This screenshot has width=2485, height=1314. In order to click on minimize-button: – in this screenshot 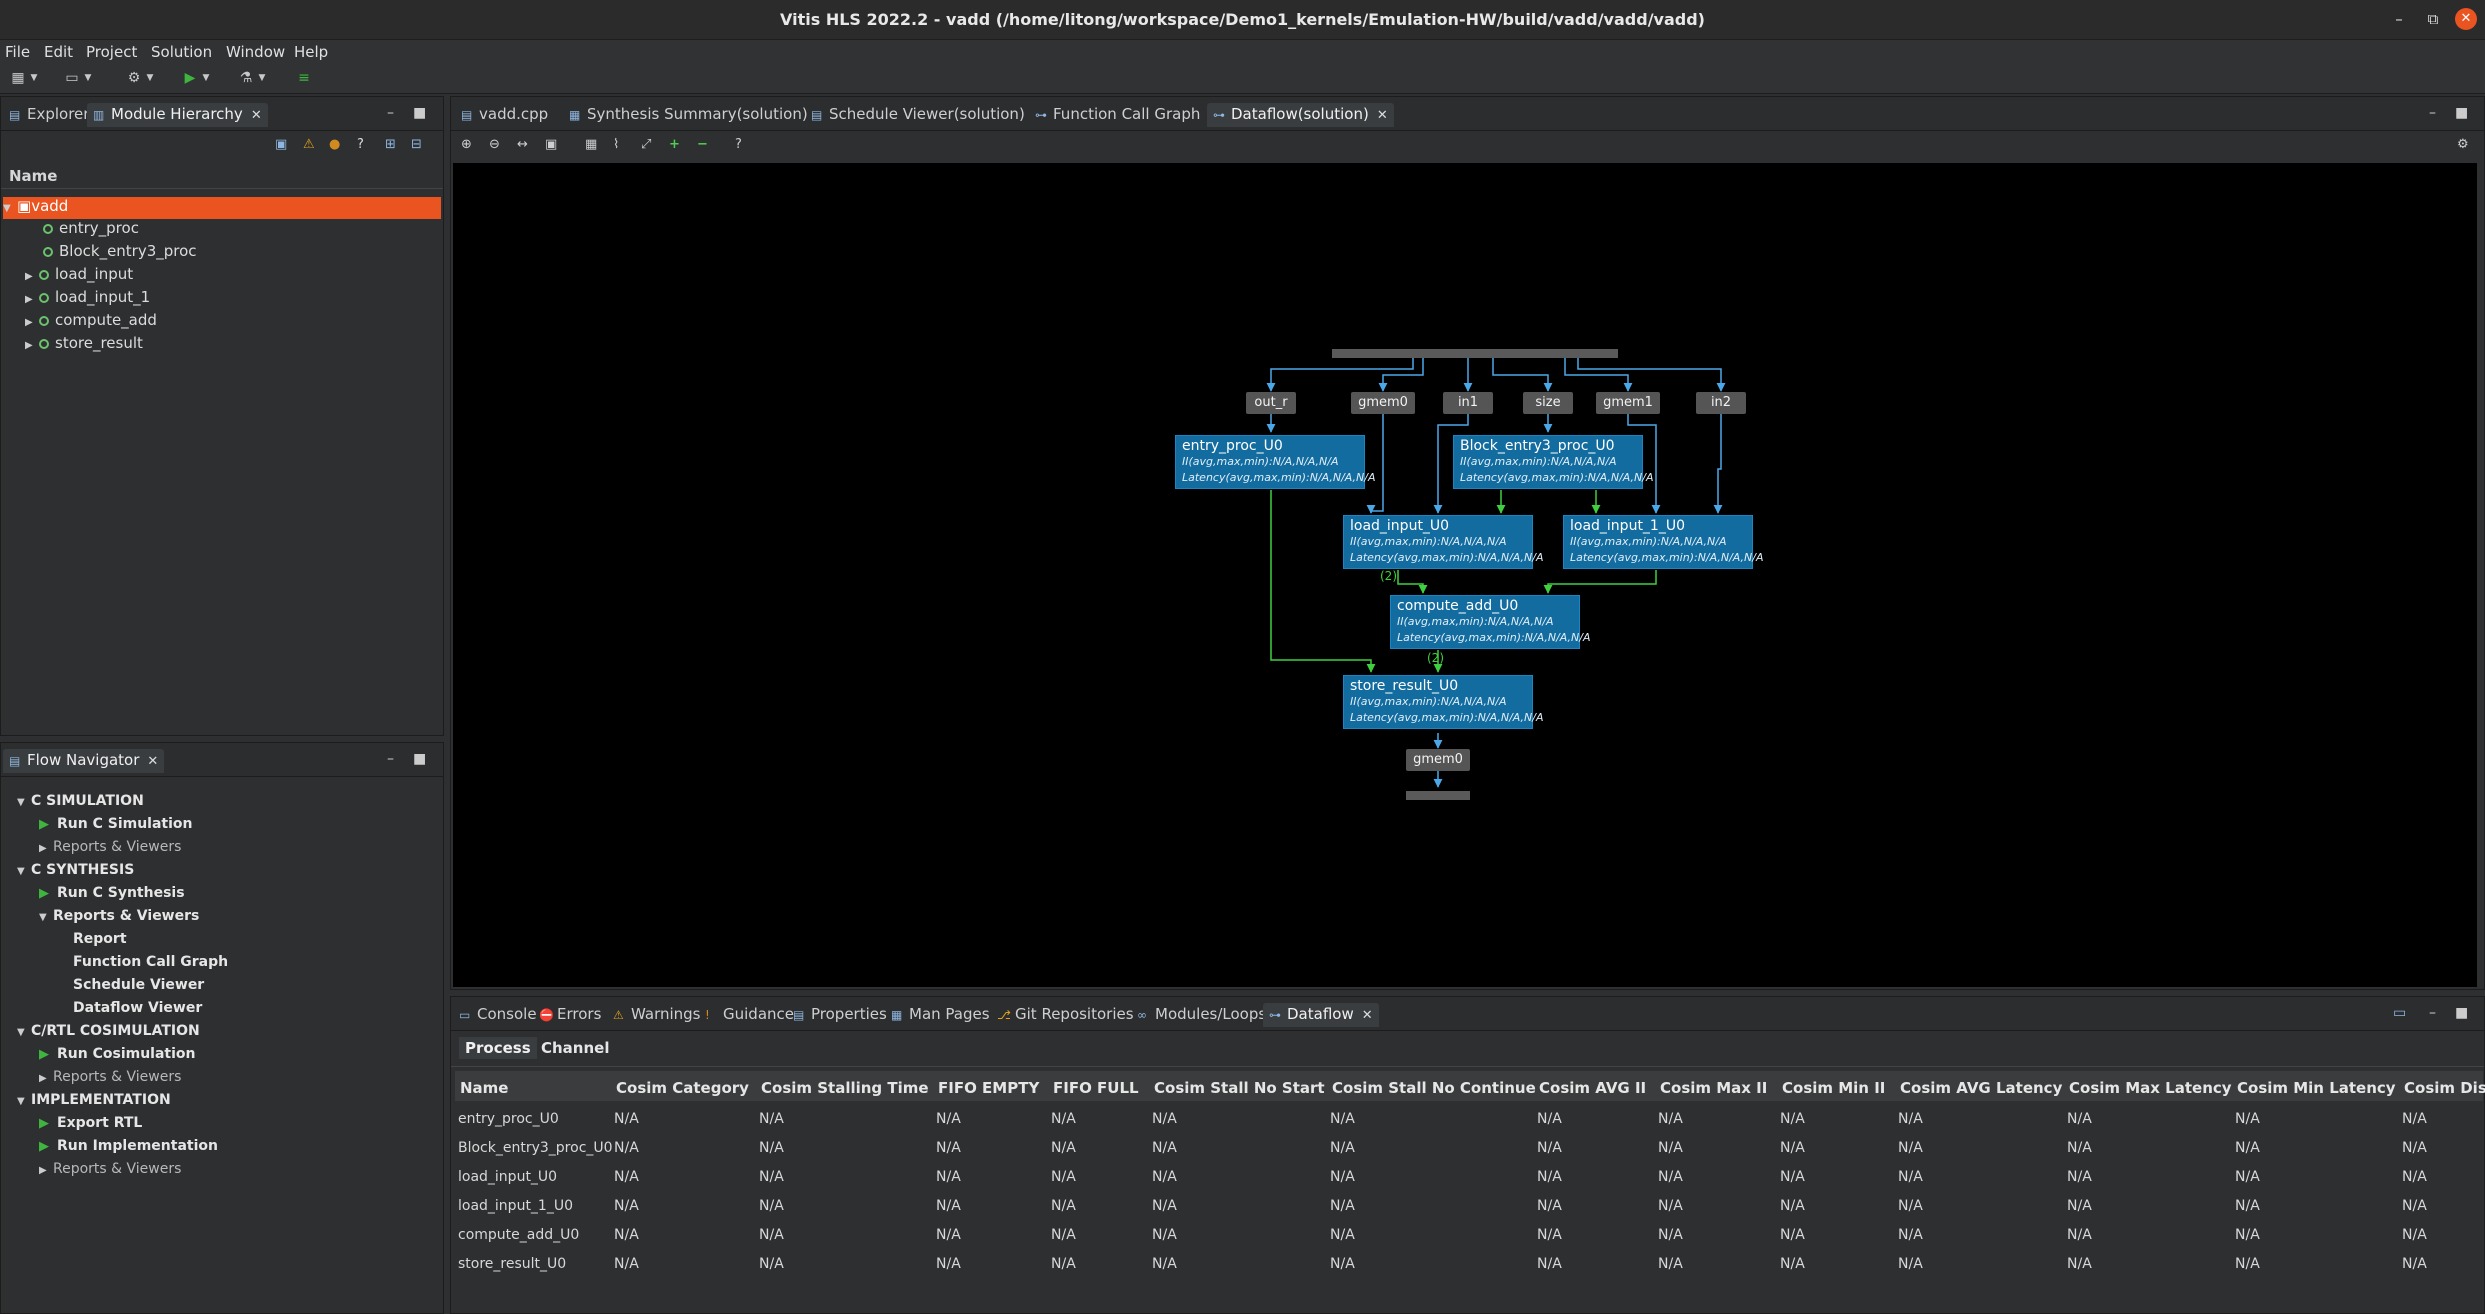, I will do `click(2399, 19)`.